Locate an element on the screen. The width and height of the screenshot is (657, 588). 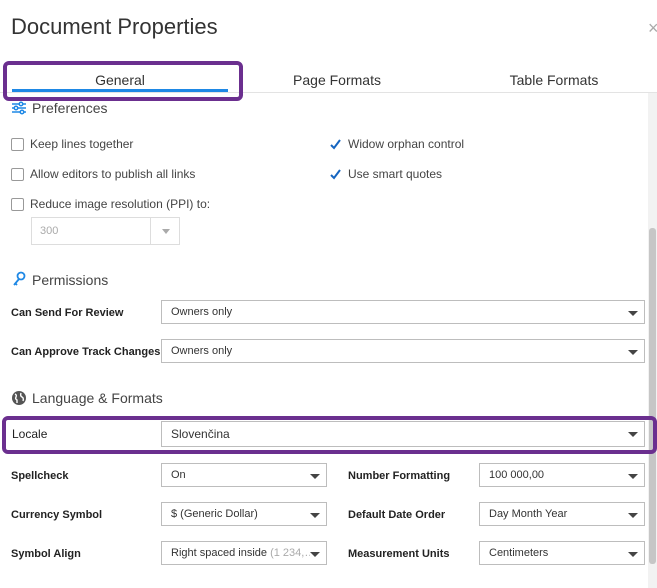
spellcheck-value: On is located at coordinates (178, 475).